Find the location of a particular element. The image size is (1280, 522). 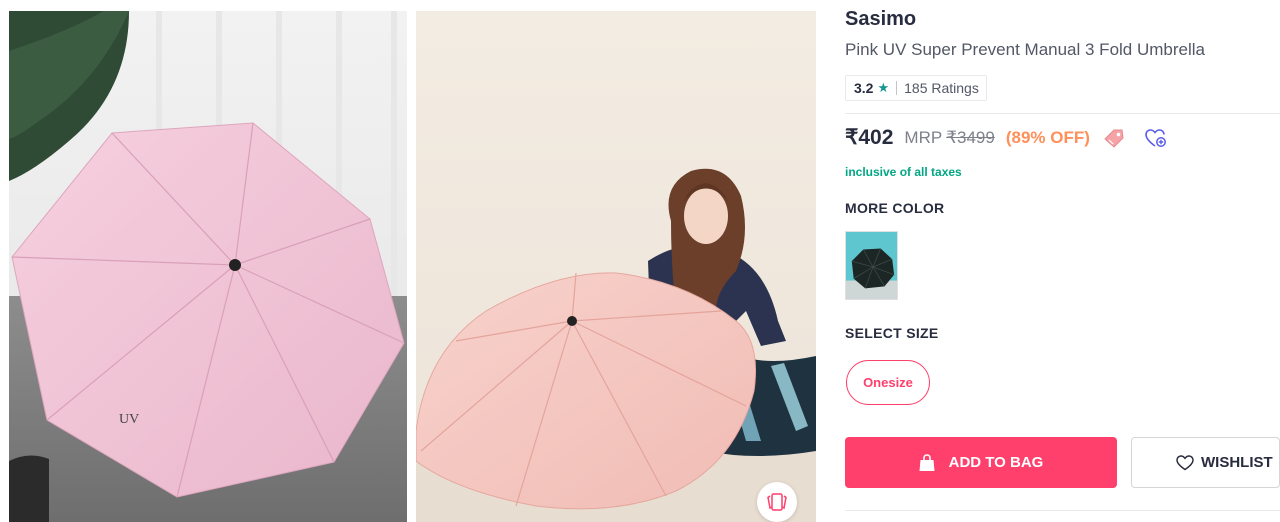

add-to-bag-button: ADD TO BAG is located at coordinates (981, 462).